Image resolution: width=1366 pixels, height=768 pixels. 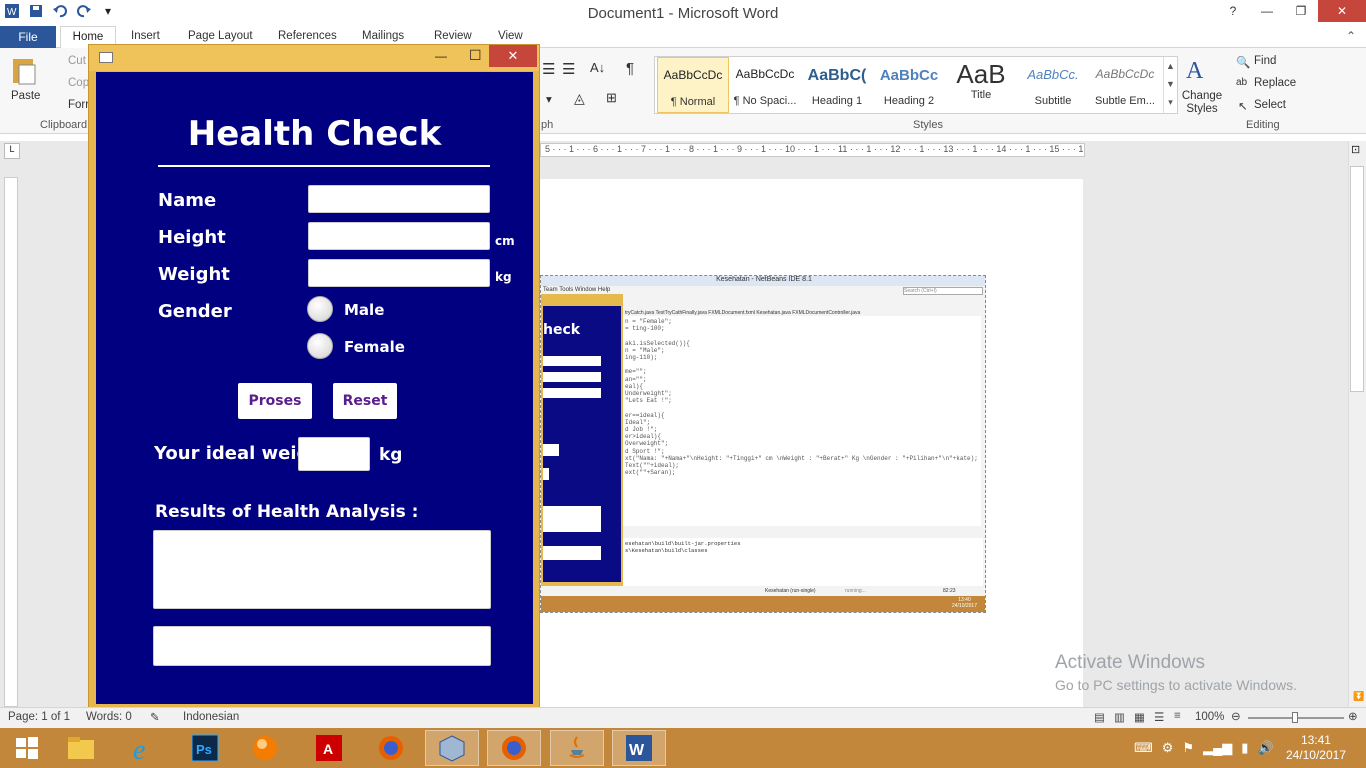 I want to click on advice-textarea, so click(x=322, y=646).